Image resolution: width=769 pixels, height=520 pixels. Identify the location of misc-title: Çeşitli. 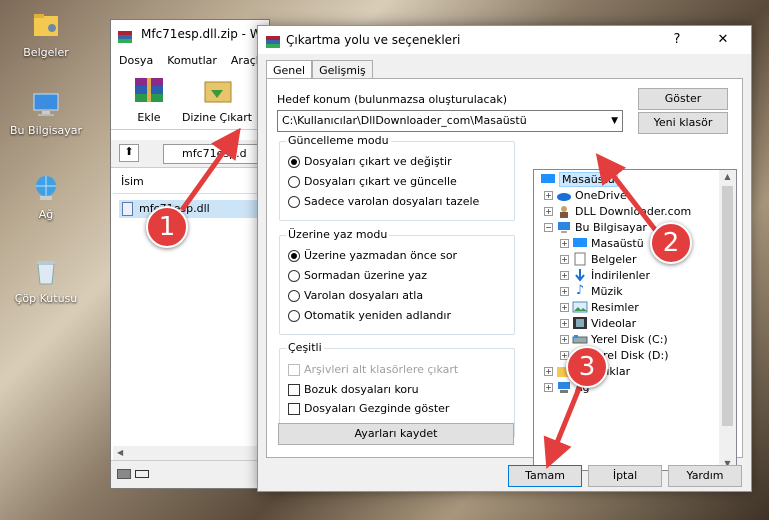
(305, 347).